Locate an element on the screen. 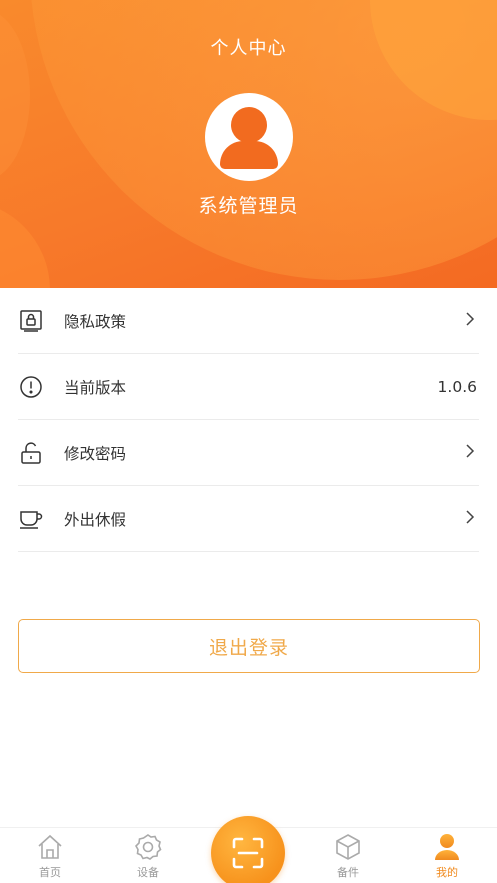 The height and width of the screenshot is (883, 497). menu-item-label: 隐私政策 is located at coordinates (95, 321).